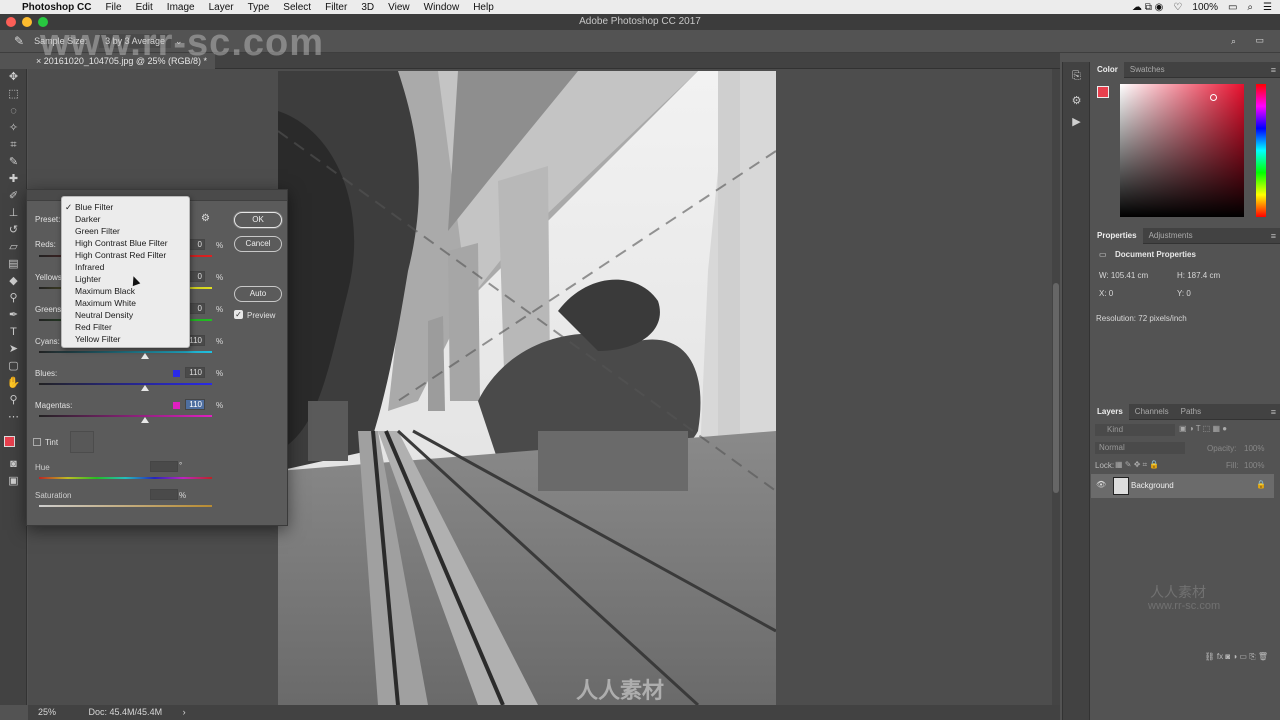 The width and height of the screenshot is (1280, 720). Describe the element at coordinates (13, 196) in the screenshot. I see `brush-tool-icon: ✐` at that location.